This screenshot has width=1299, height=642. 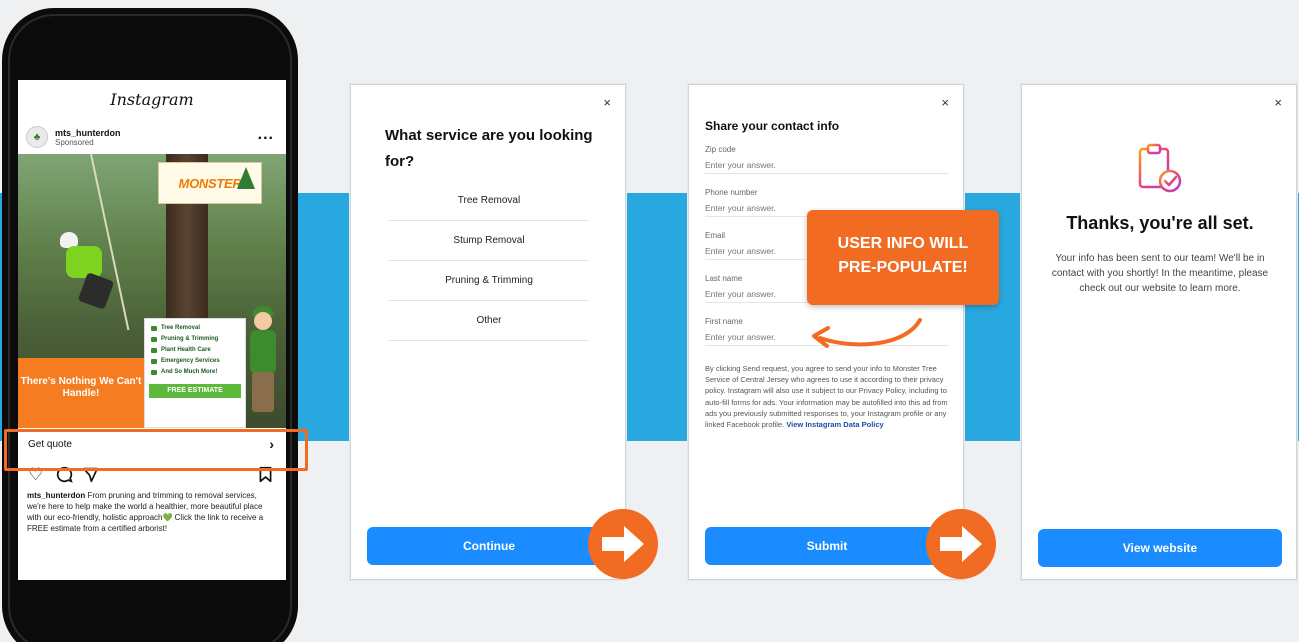 What do you see at coordinates (74, 142) in the screenshot?
I see `sponsored-label: Sponsored` at bounding box center [74, 142].